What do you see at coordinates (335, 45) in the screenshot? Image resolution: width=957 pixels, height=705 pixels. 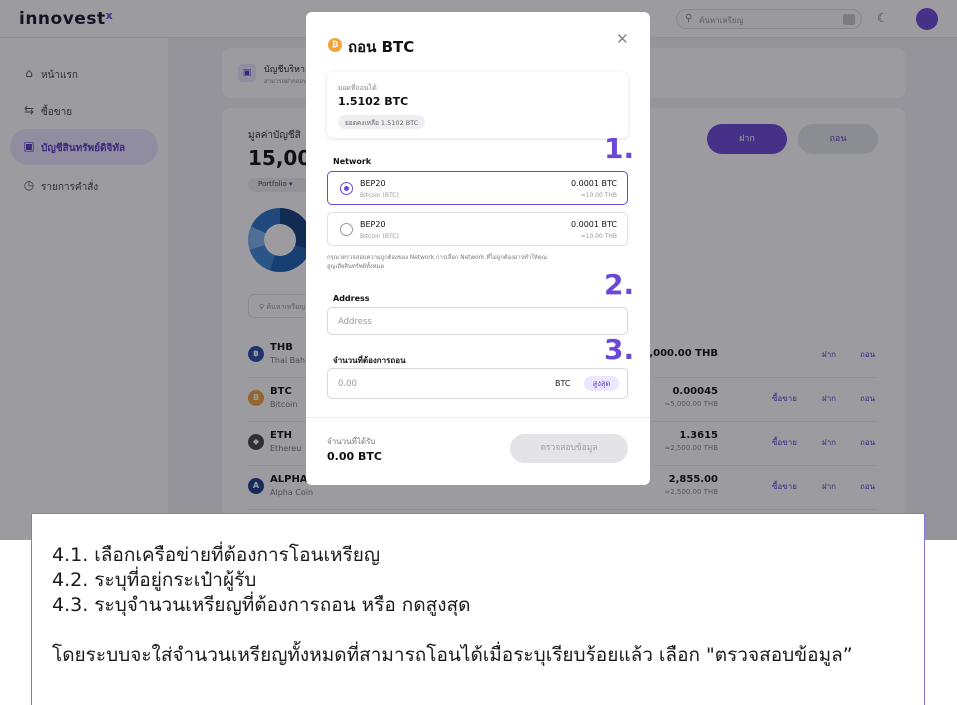 I see `bitcoin-icon: ₿` at bounding box center [335, 45].